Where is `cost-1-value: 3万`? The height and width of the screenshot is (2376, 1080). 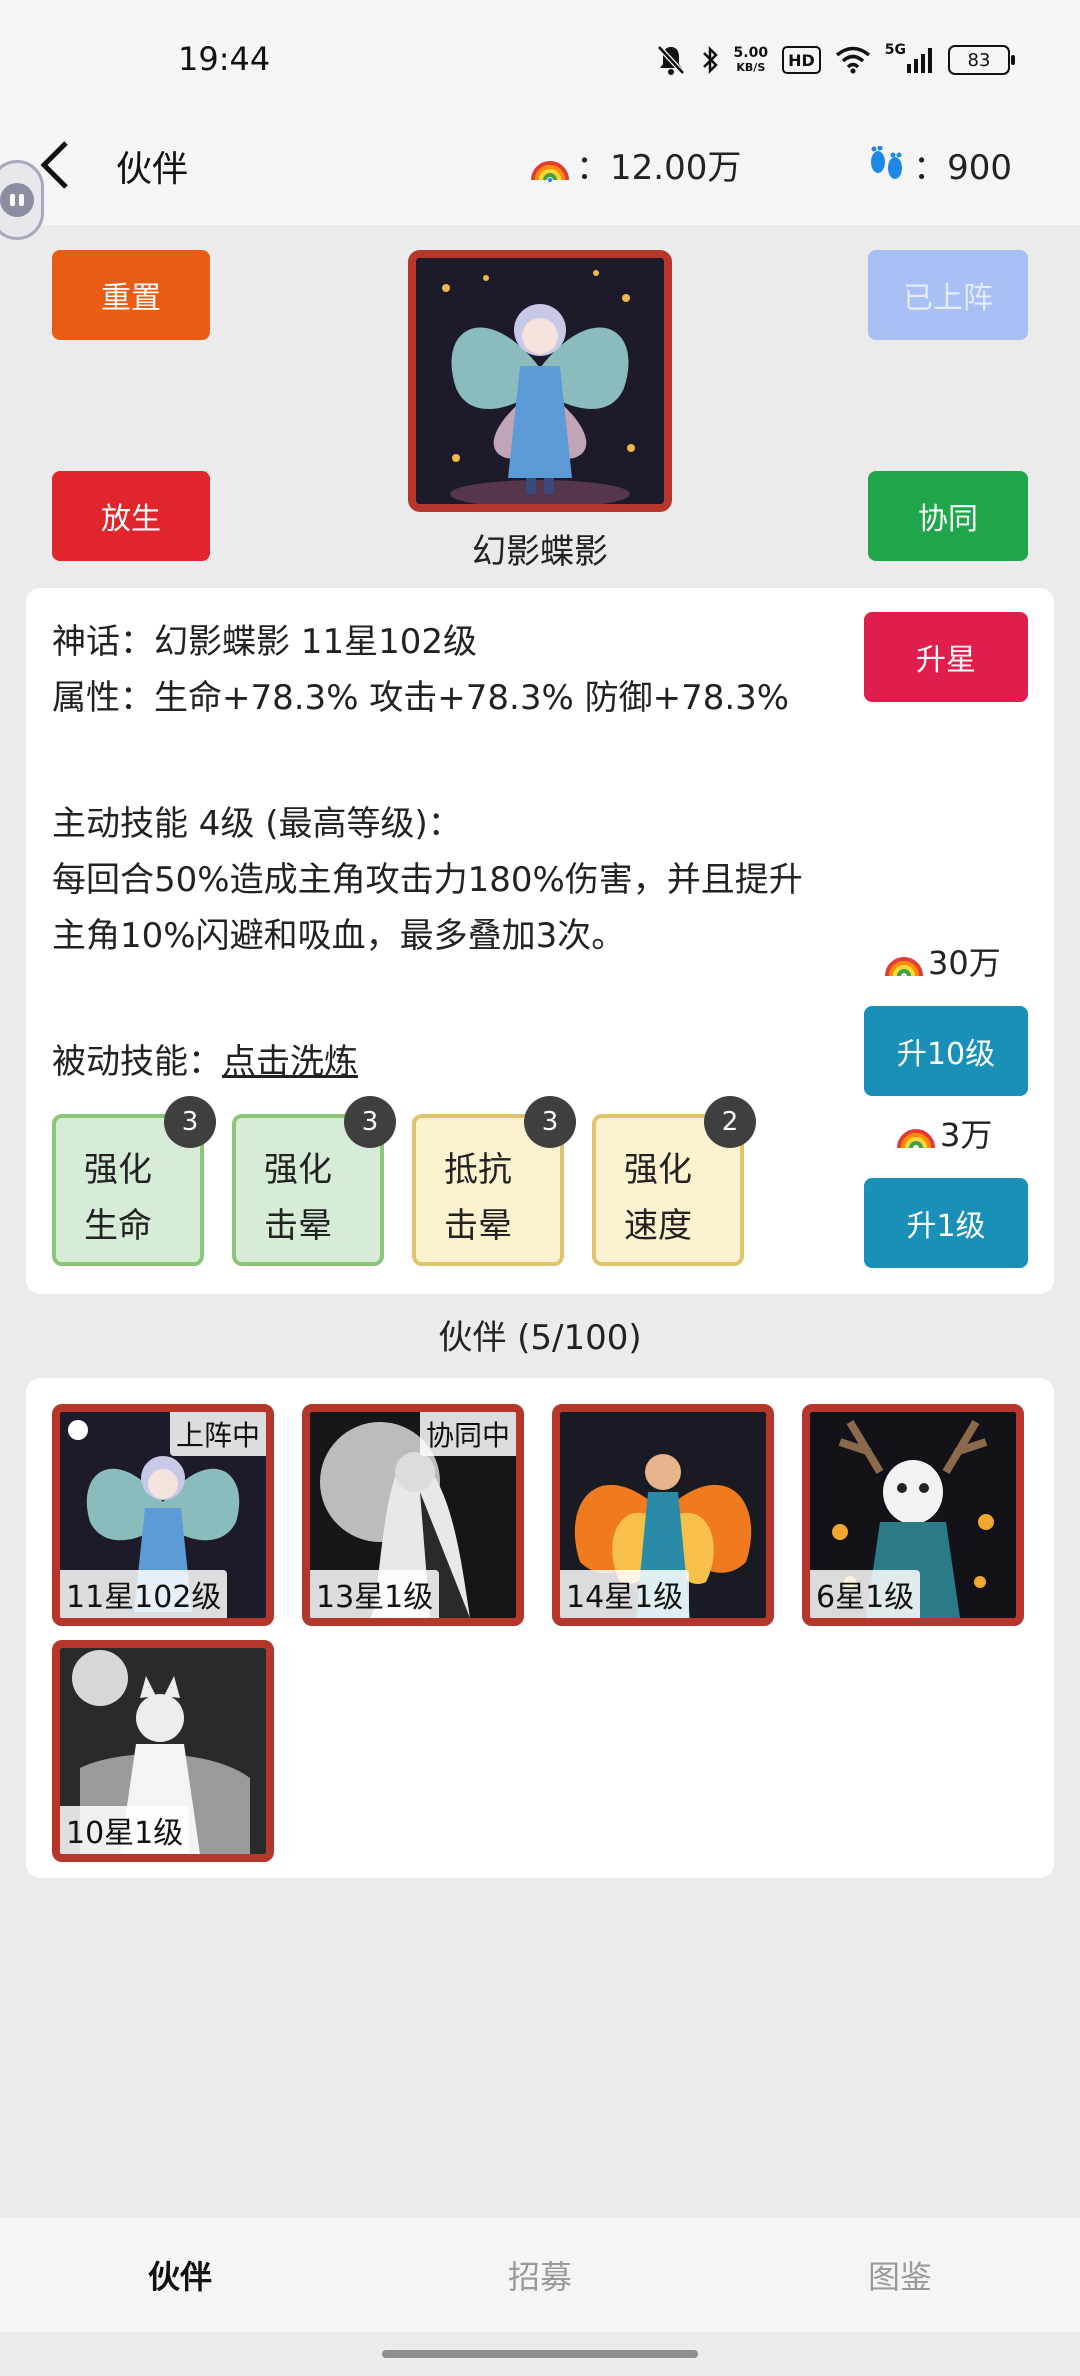 cost-1-value: 3万 is located at coordinates (966, 1135).